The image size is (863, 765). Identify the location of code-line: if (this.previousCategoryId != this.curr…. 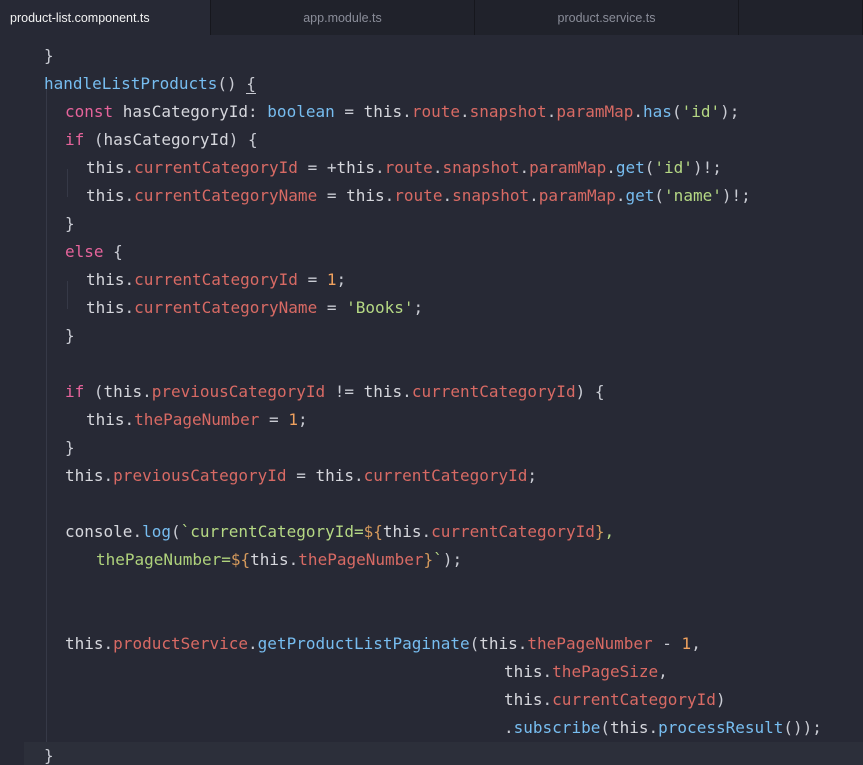
(431, 392).